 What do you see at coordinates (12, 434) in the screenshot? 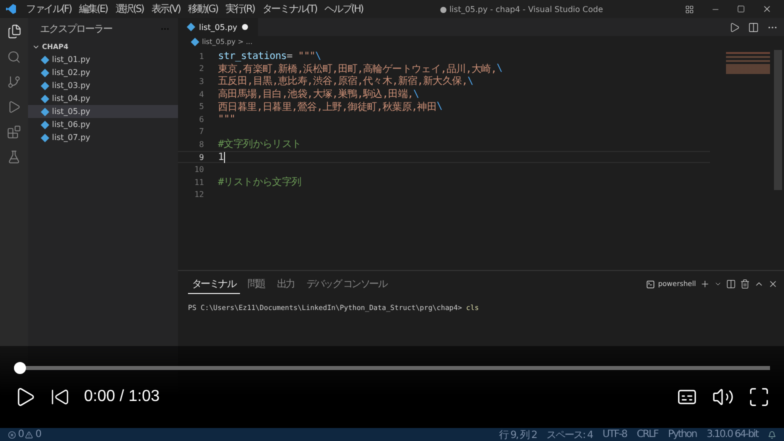
I see `error-icon` at bounding box center [12, 434].